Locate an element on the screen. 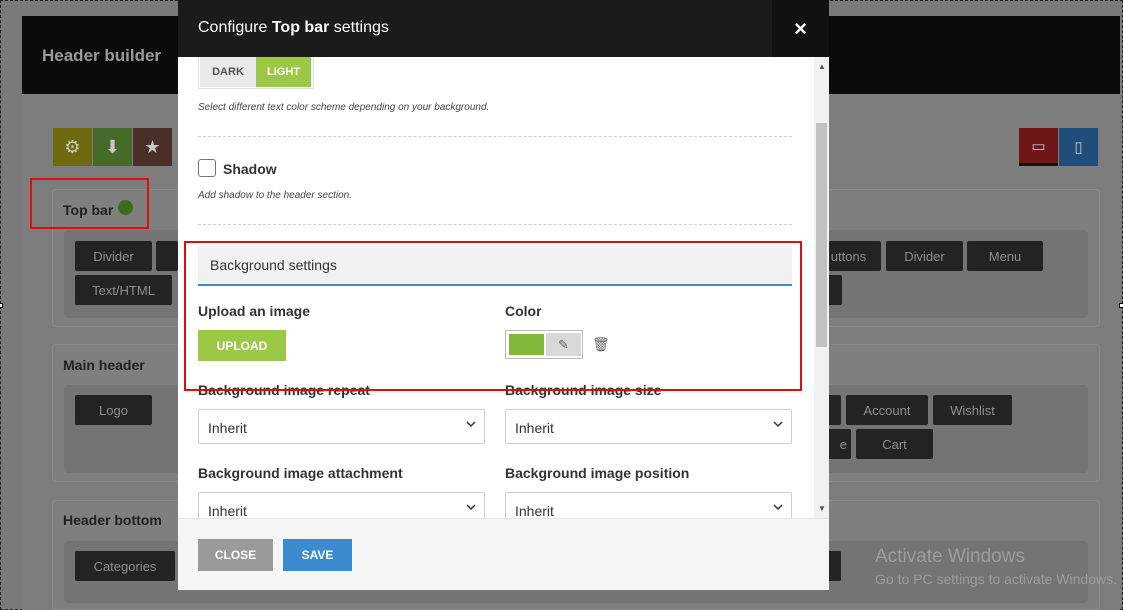  scheme-dark-button: DARK is located at coordinates (228, 72).